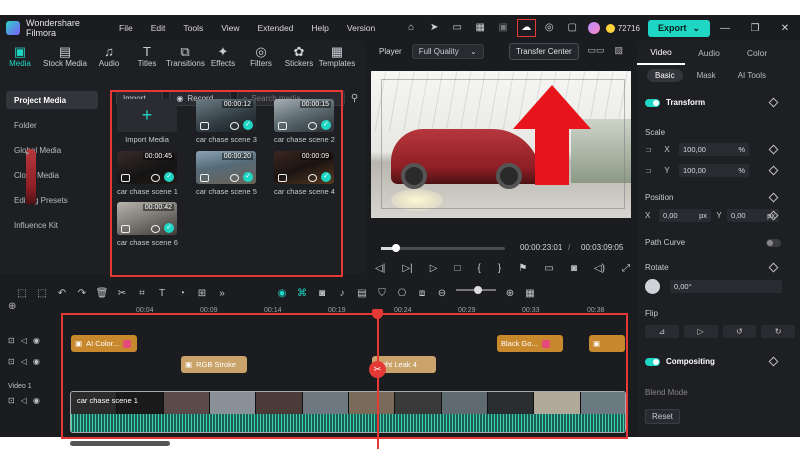 Image resolution: width=800 pixels, height=450 pixels. What do you see at coordinates (202, 293) in the screenshot?
I see `adjust-icon: ⊞` at bounding box center [202, 293].